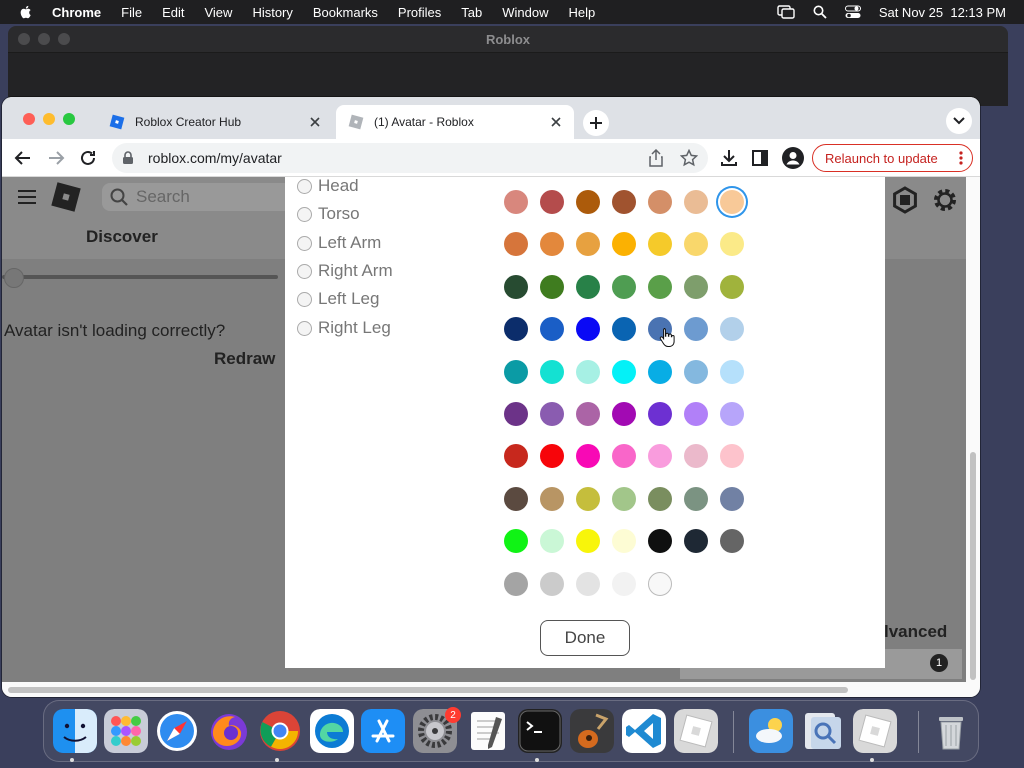 The height and width of the screenshot is (768, 1024). What do you see at coordinates (66, 197) in the screenshot?
I see `roblox-logo-icon` at bounding box center [66, 197].